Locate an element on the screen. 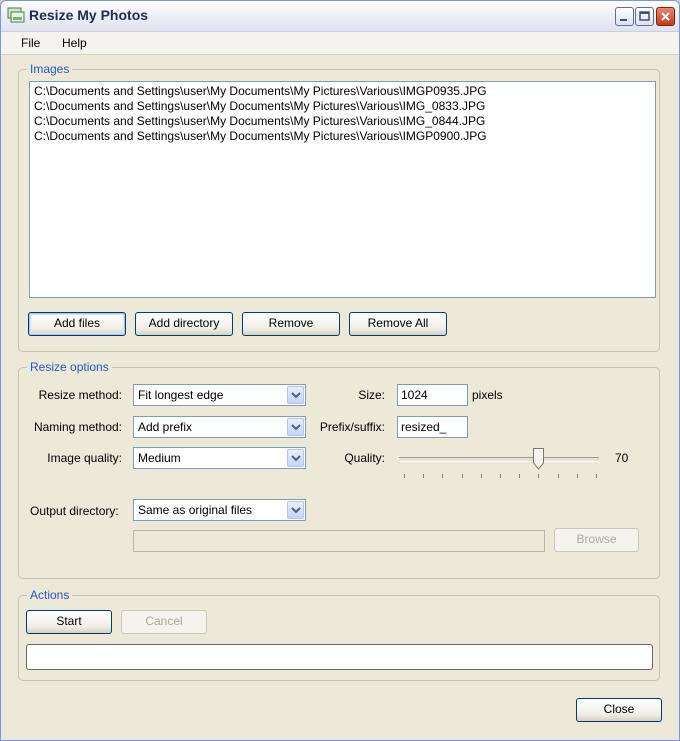 The image size is (680, 741). naming-method-value: Add prefix is located at coordinates (165, 427).